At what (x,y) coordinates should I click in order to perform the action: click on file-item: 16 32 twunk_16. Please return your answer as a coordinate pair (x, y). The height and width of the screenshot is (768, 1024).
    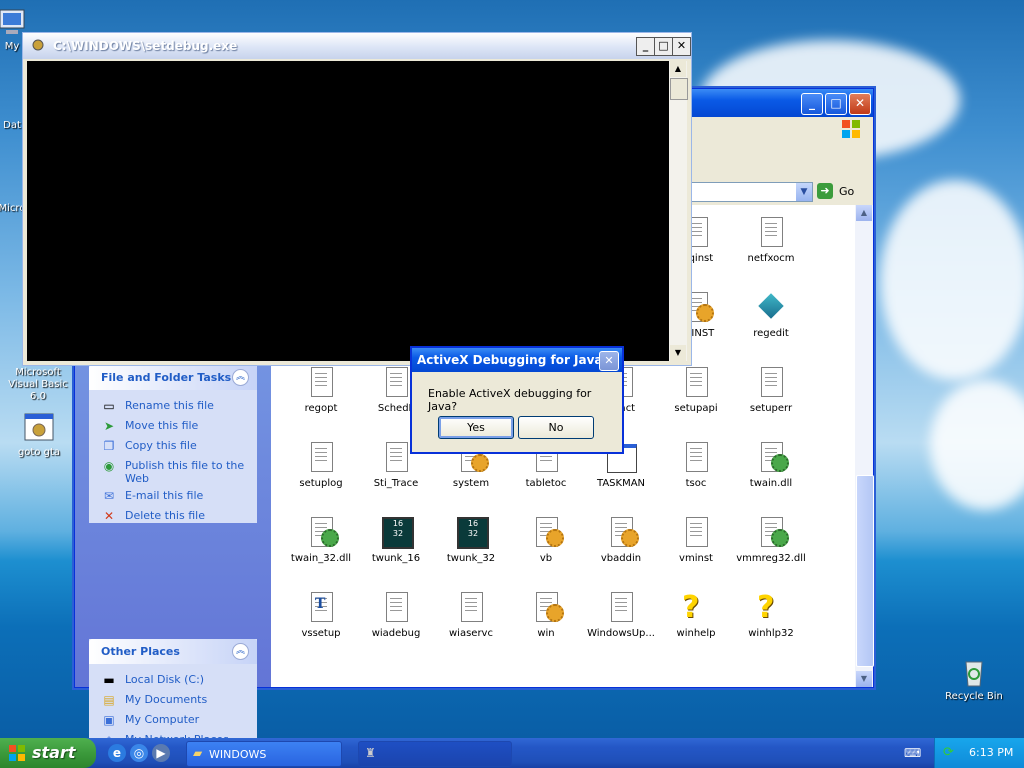
    Looking at the image, I should click on (396, 539).